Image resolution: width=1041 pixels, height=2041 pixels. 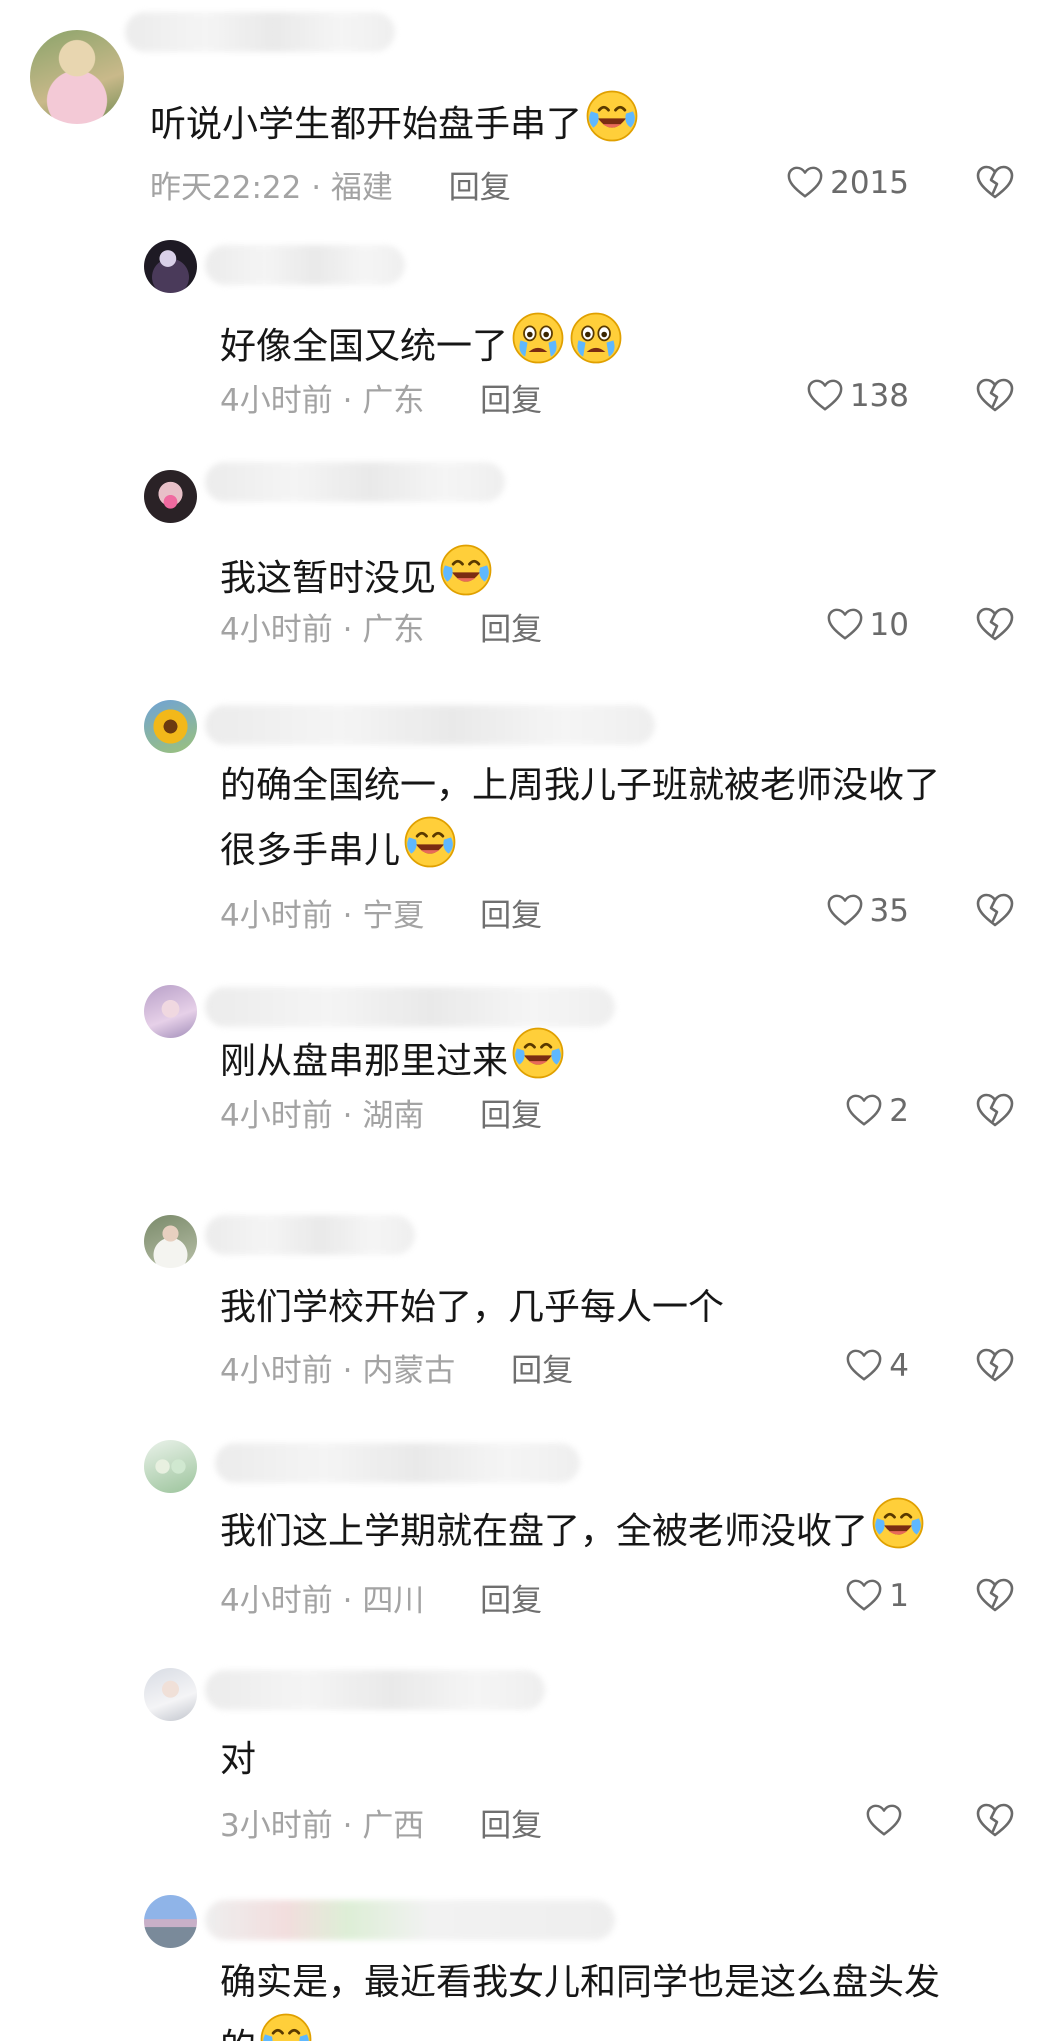 I want to click on comment-meta: 4小时前 · 湖南 回复, so click(x=381, y=1112).